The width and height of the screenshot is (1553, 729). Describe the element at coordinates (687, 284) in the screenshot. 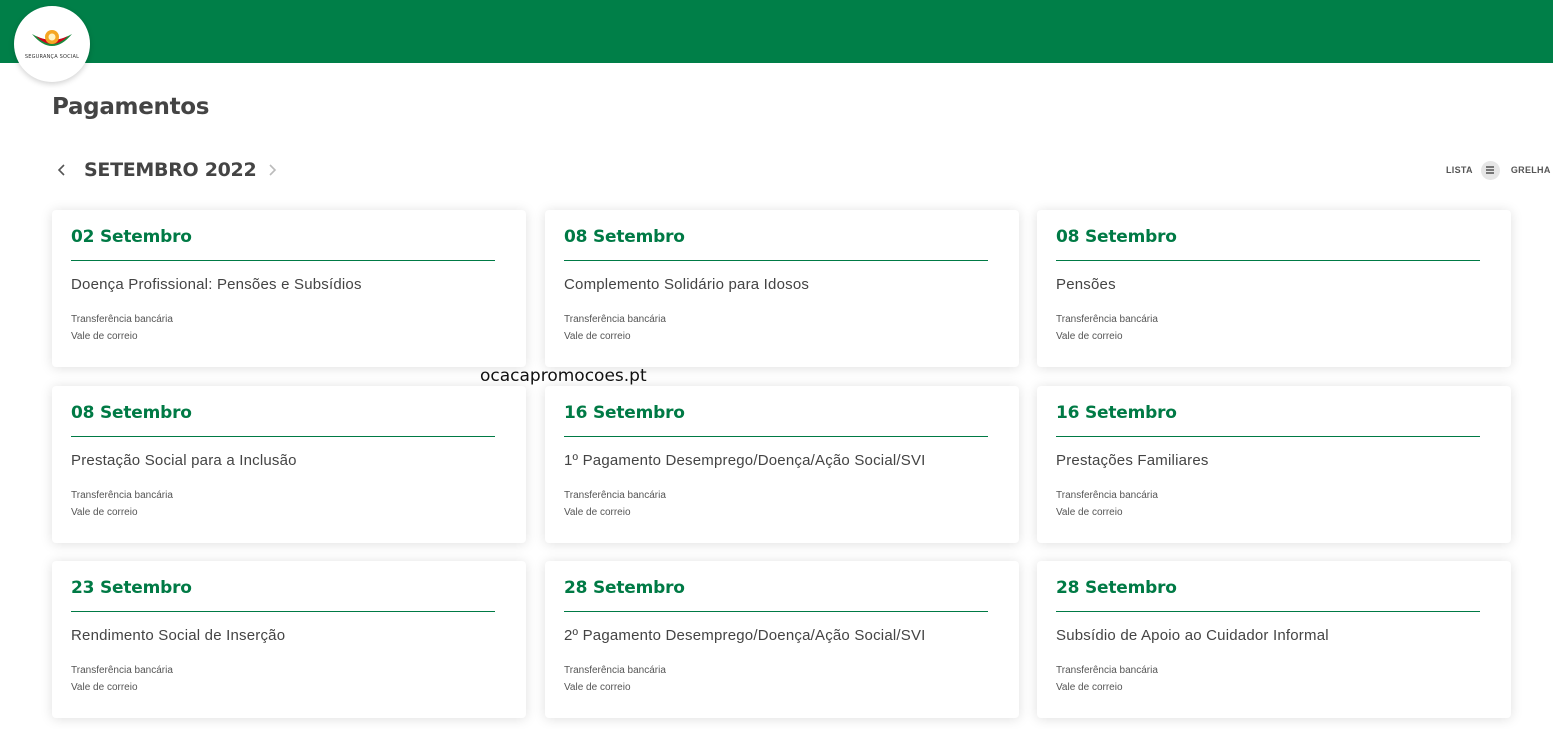

I see `payment-title: Complemento Solidário para Idosos` at that location.